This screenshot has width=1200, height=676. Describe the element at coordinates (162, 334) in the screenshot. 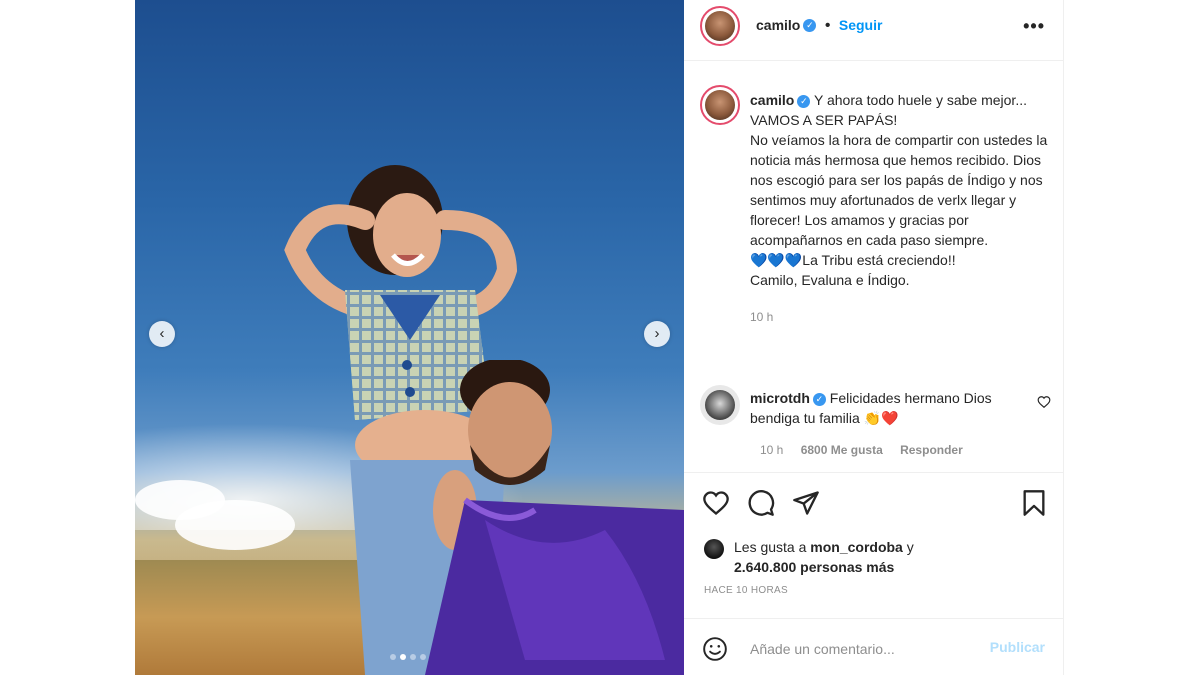

I see `previous-slide-button: ‹` at that location.